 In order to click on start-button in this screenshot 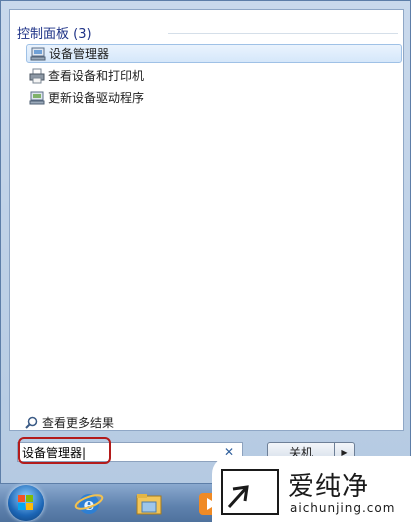, I will do `click(26, 503)`.